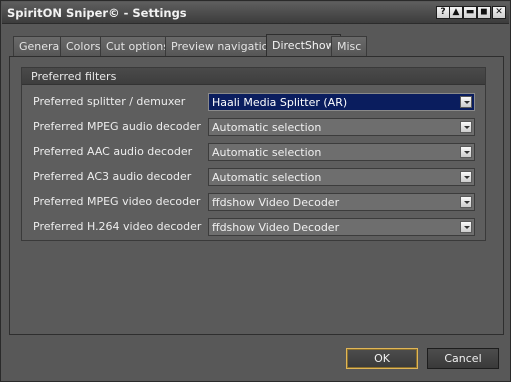 Image resolution: width=511 pixels, height=382 pixels. What do you see at coordinates (276, 227) in the screenshot?
I see `h264-video-value: ffdshow Video Decoder` at bounding box center [276, 227].